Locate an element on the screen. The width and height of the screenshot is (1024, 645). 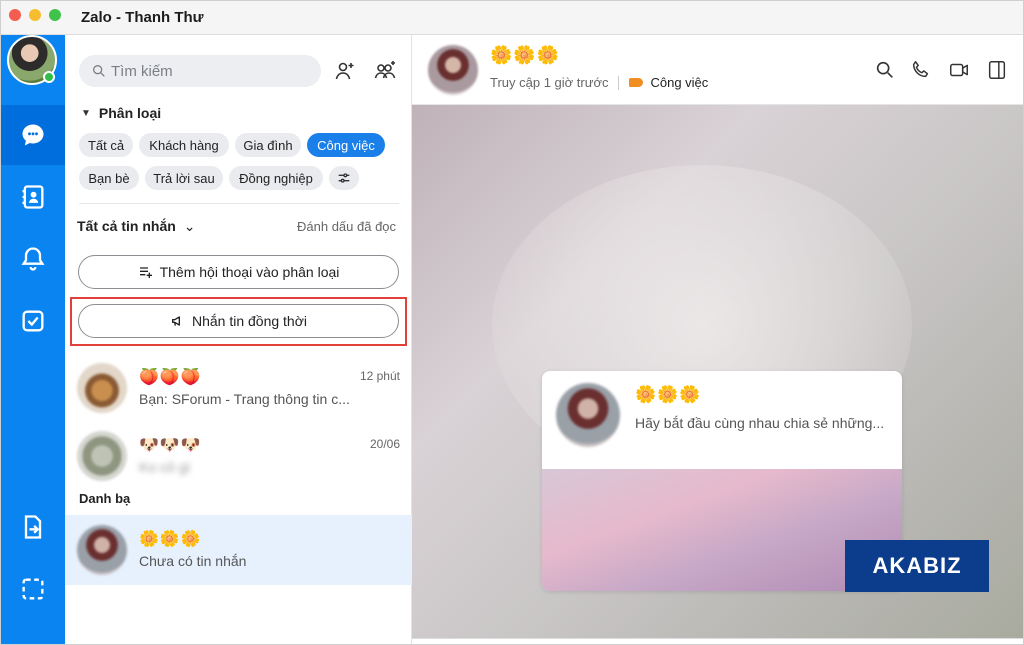
card-name: 🌼🌼🌼 is located at coordinates (668, 394).